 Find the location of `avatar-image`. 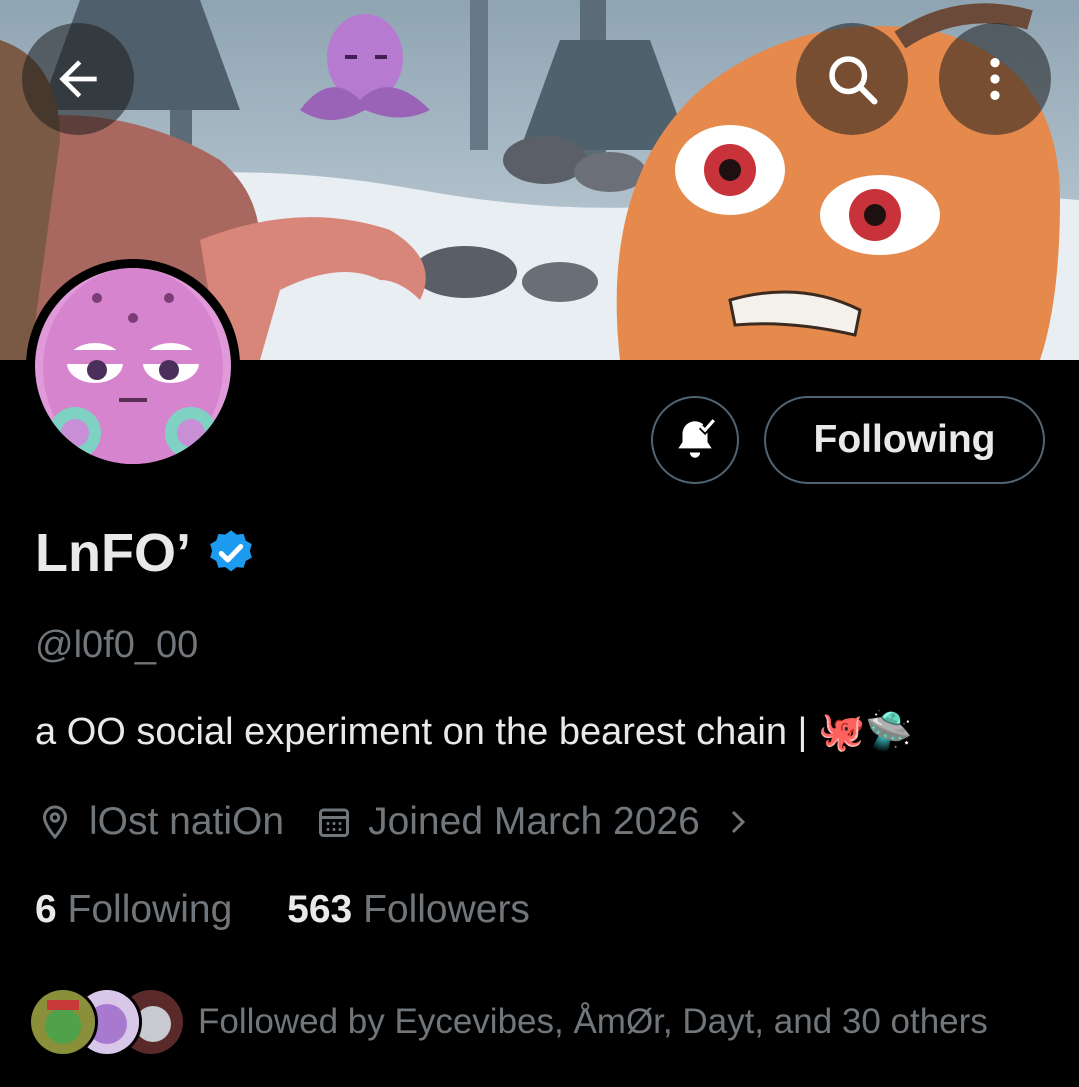

avatar-image is located at coordinates (133, 366).